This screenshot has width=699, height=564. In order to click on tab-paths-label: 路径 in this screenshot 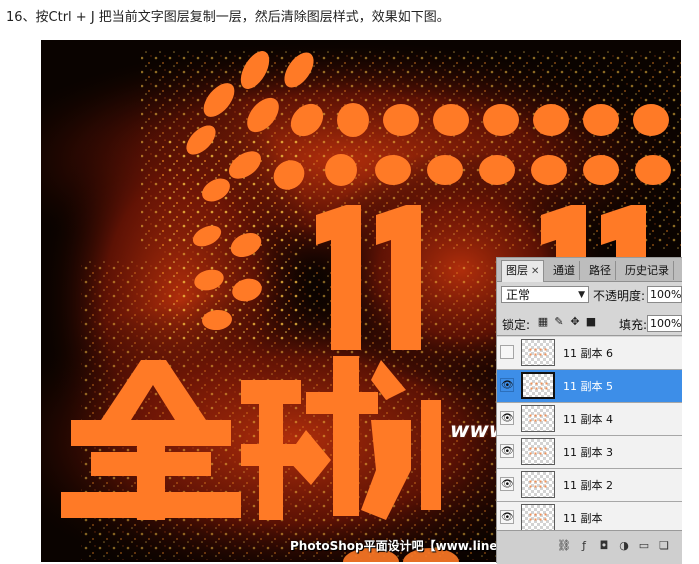, I will do `click(600, 270)`.